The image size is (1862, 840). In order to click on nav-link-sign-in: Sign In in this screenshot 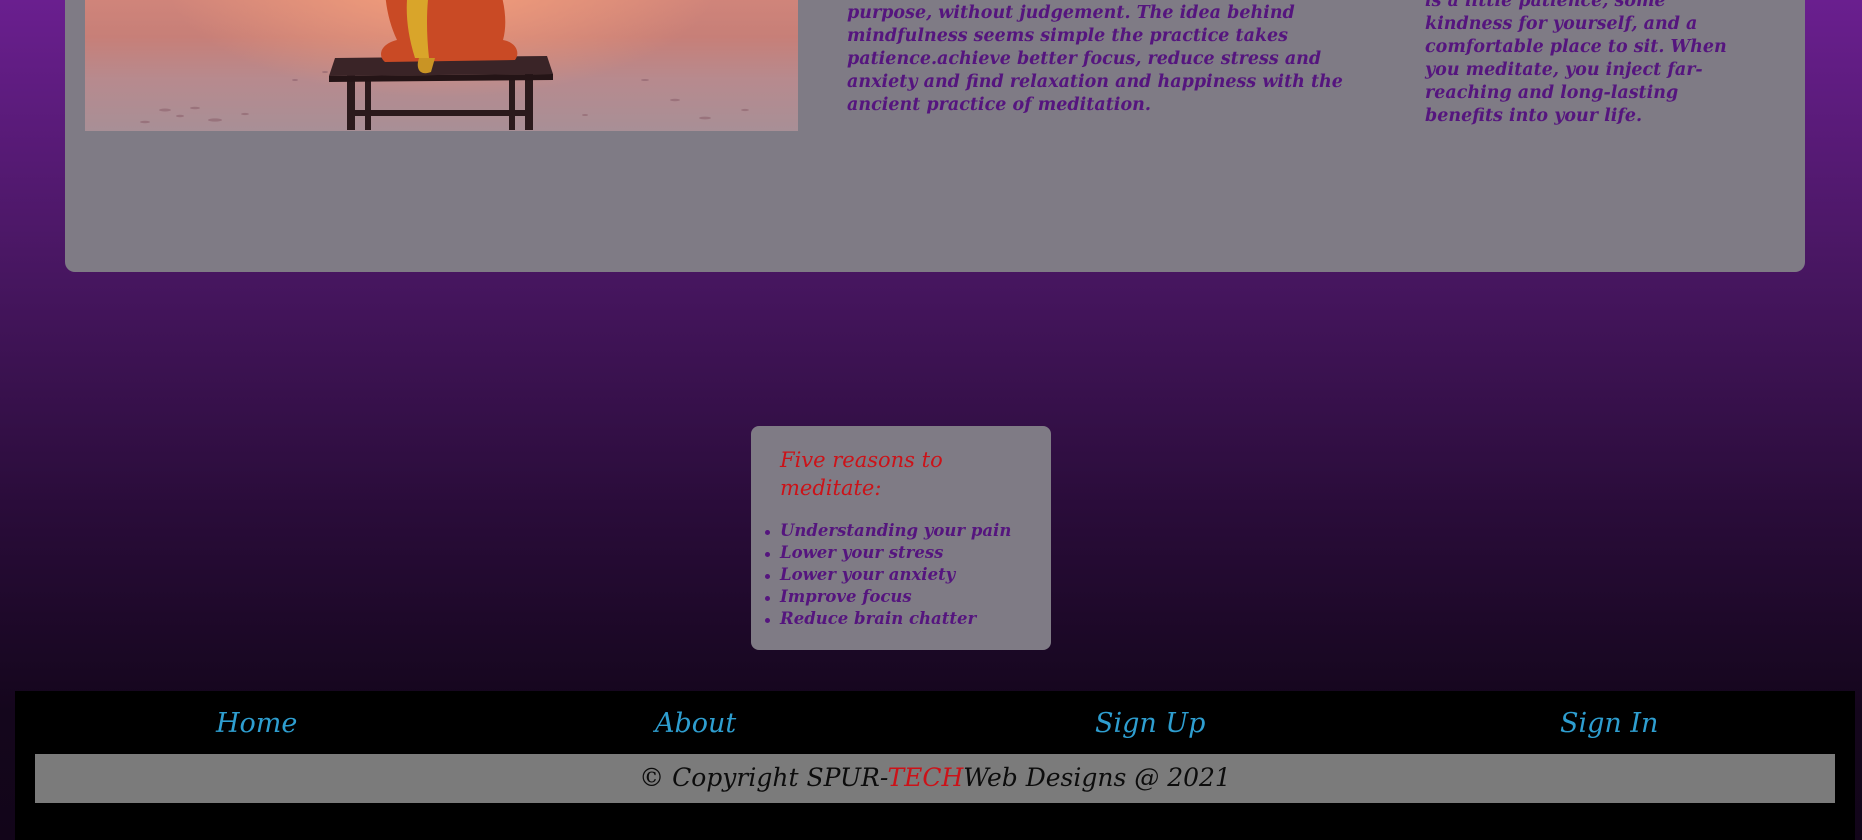, I will do `click(1609, 724)`.